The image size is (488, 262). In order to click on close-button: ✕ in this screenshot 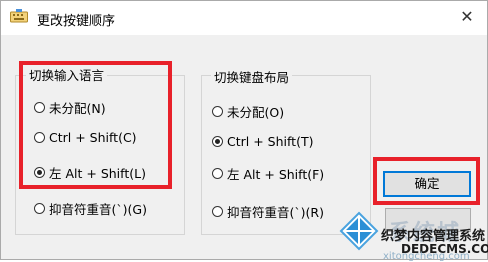, I will do `click(467, 17)`.